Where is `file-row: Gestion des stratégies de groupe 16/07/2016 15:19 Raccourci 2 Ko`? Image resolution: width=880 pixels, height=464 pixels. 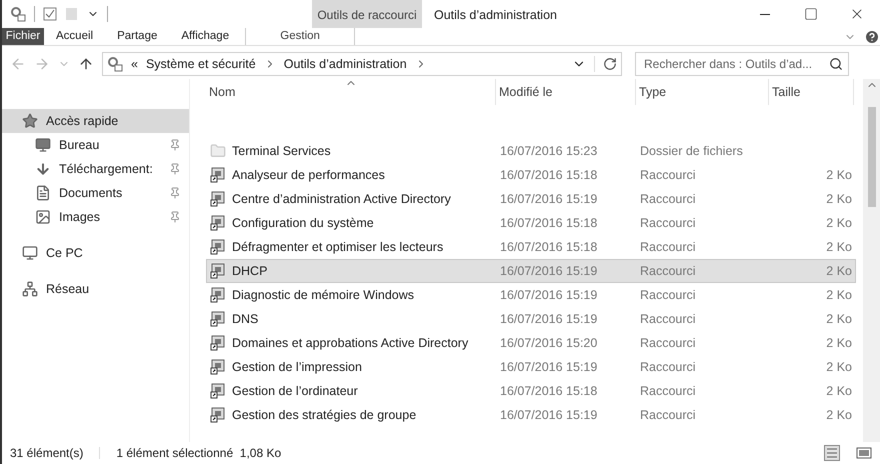
file-row: Gestion des stratégies de groupe 16/07/2016 15:19 Raccourci 2 Ko is located at coordinates (531, 415).